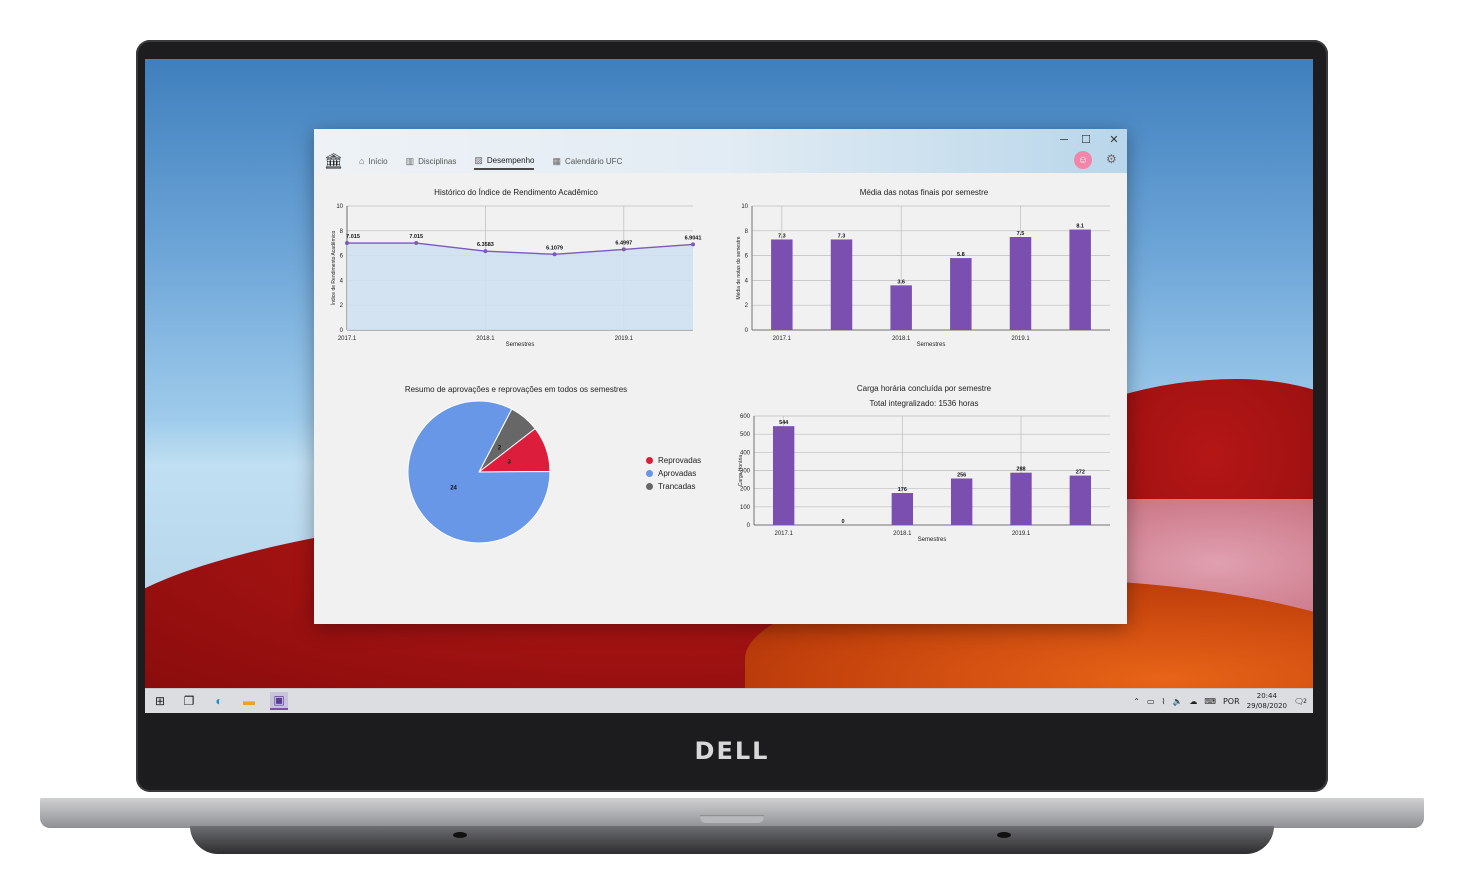 The height and width of the screenshot is (889, 1464). What do you see at coordinates (961, 475) in the screenshot?
I see `data-label: 256` at bounding box center [961, 475].